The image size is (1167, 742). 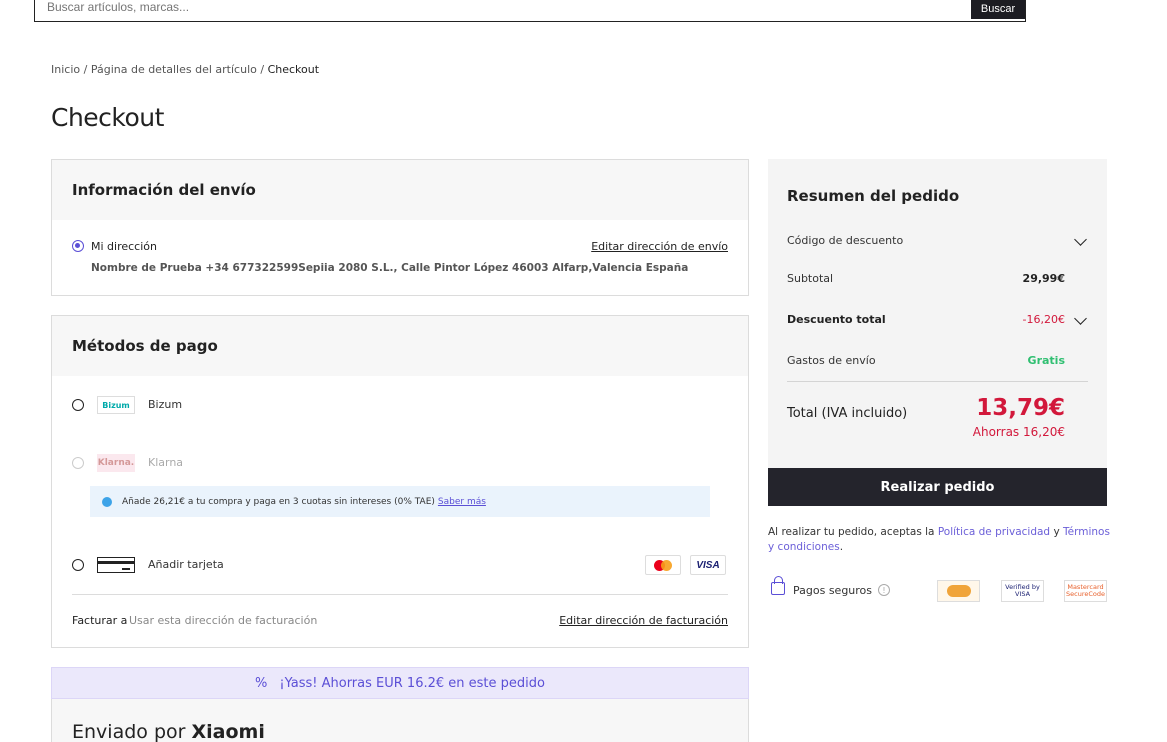 I want to click on payment-option-bizum: Bizum Bizum, so click(x=400, y=405).